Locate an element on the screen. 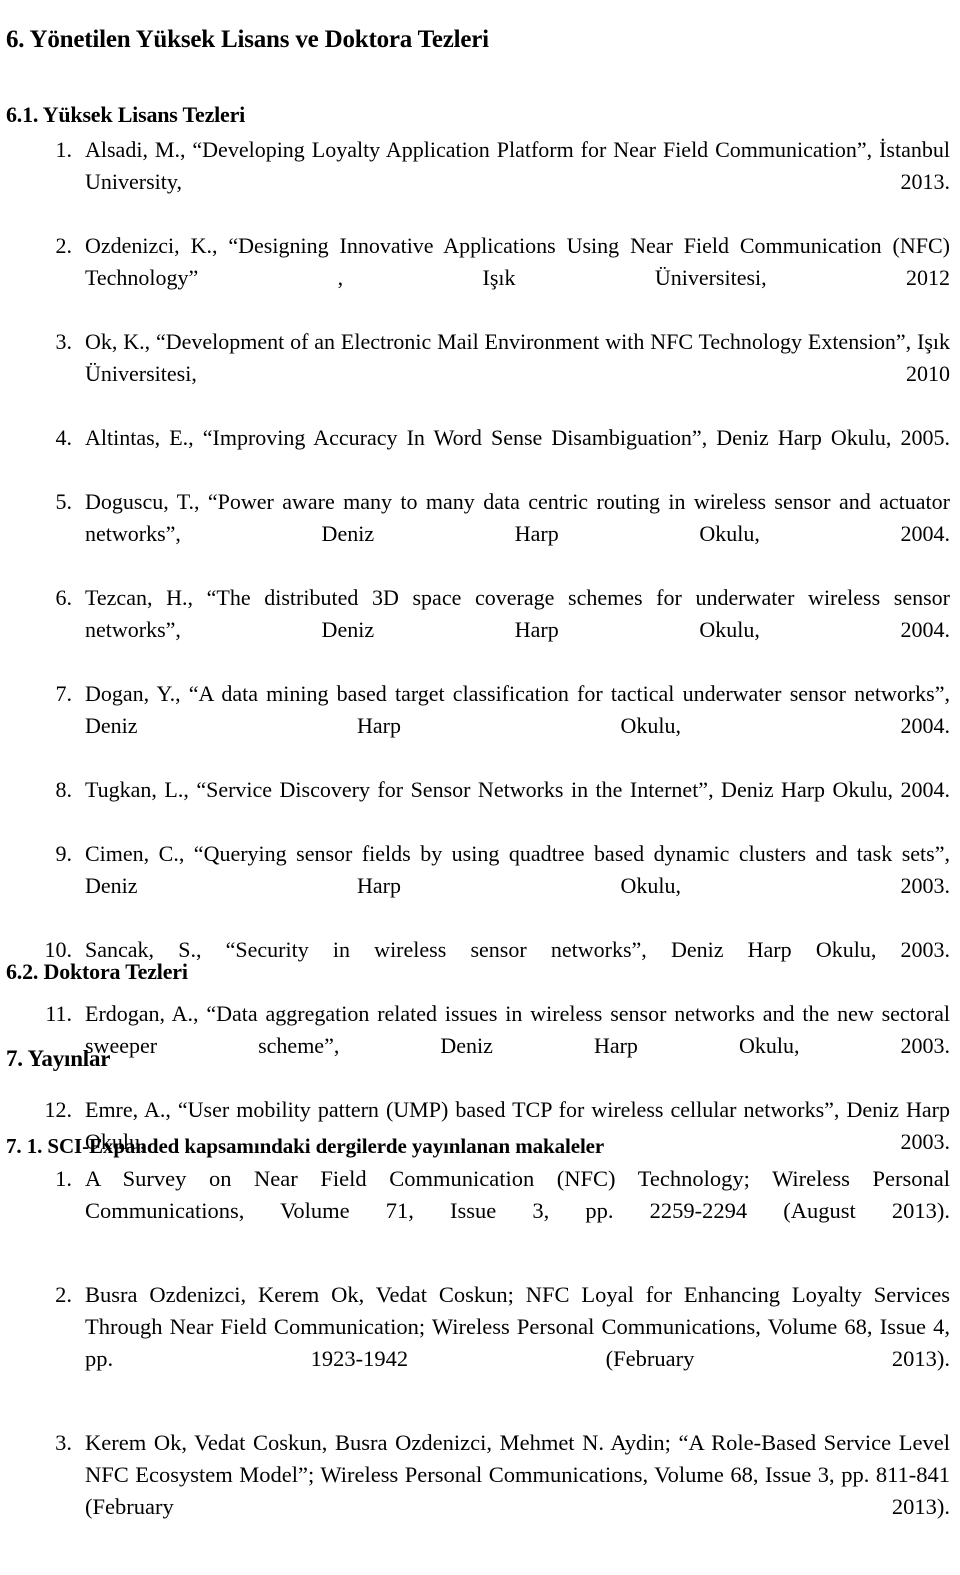 The image size is (960, 1575). thesis-item-number: 6. is located at coordinates (64, 597).